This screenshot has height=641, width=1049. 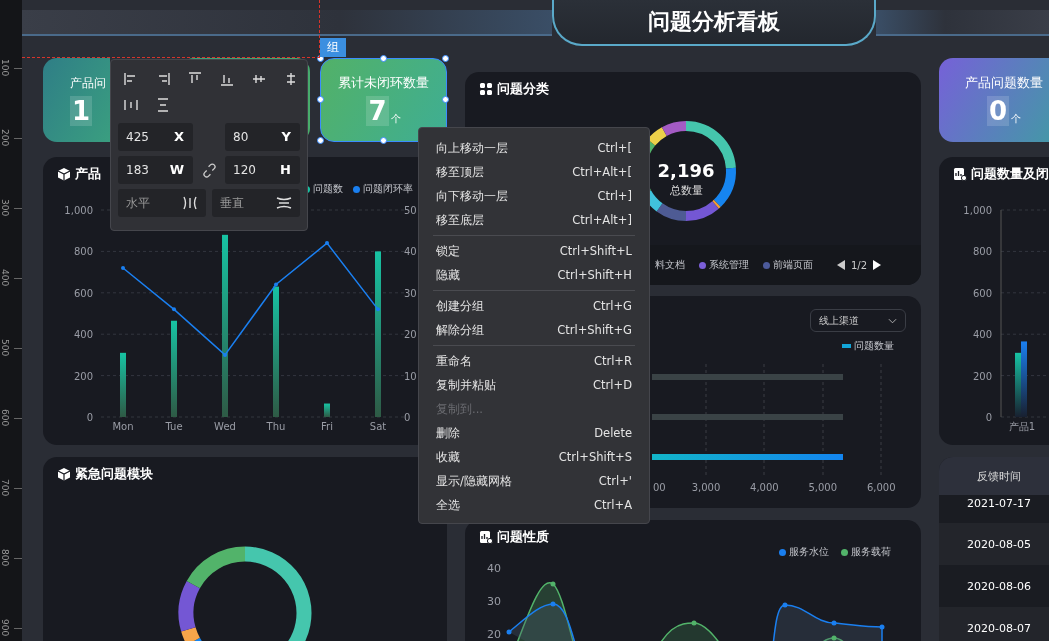 What do you see at coordinates (286, 137) in the screenshot?
I see `field-label: Y` at bounding box center [286, 137].